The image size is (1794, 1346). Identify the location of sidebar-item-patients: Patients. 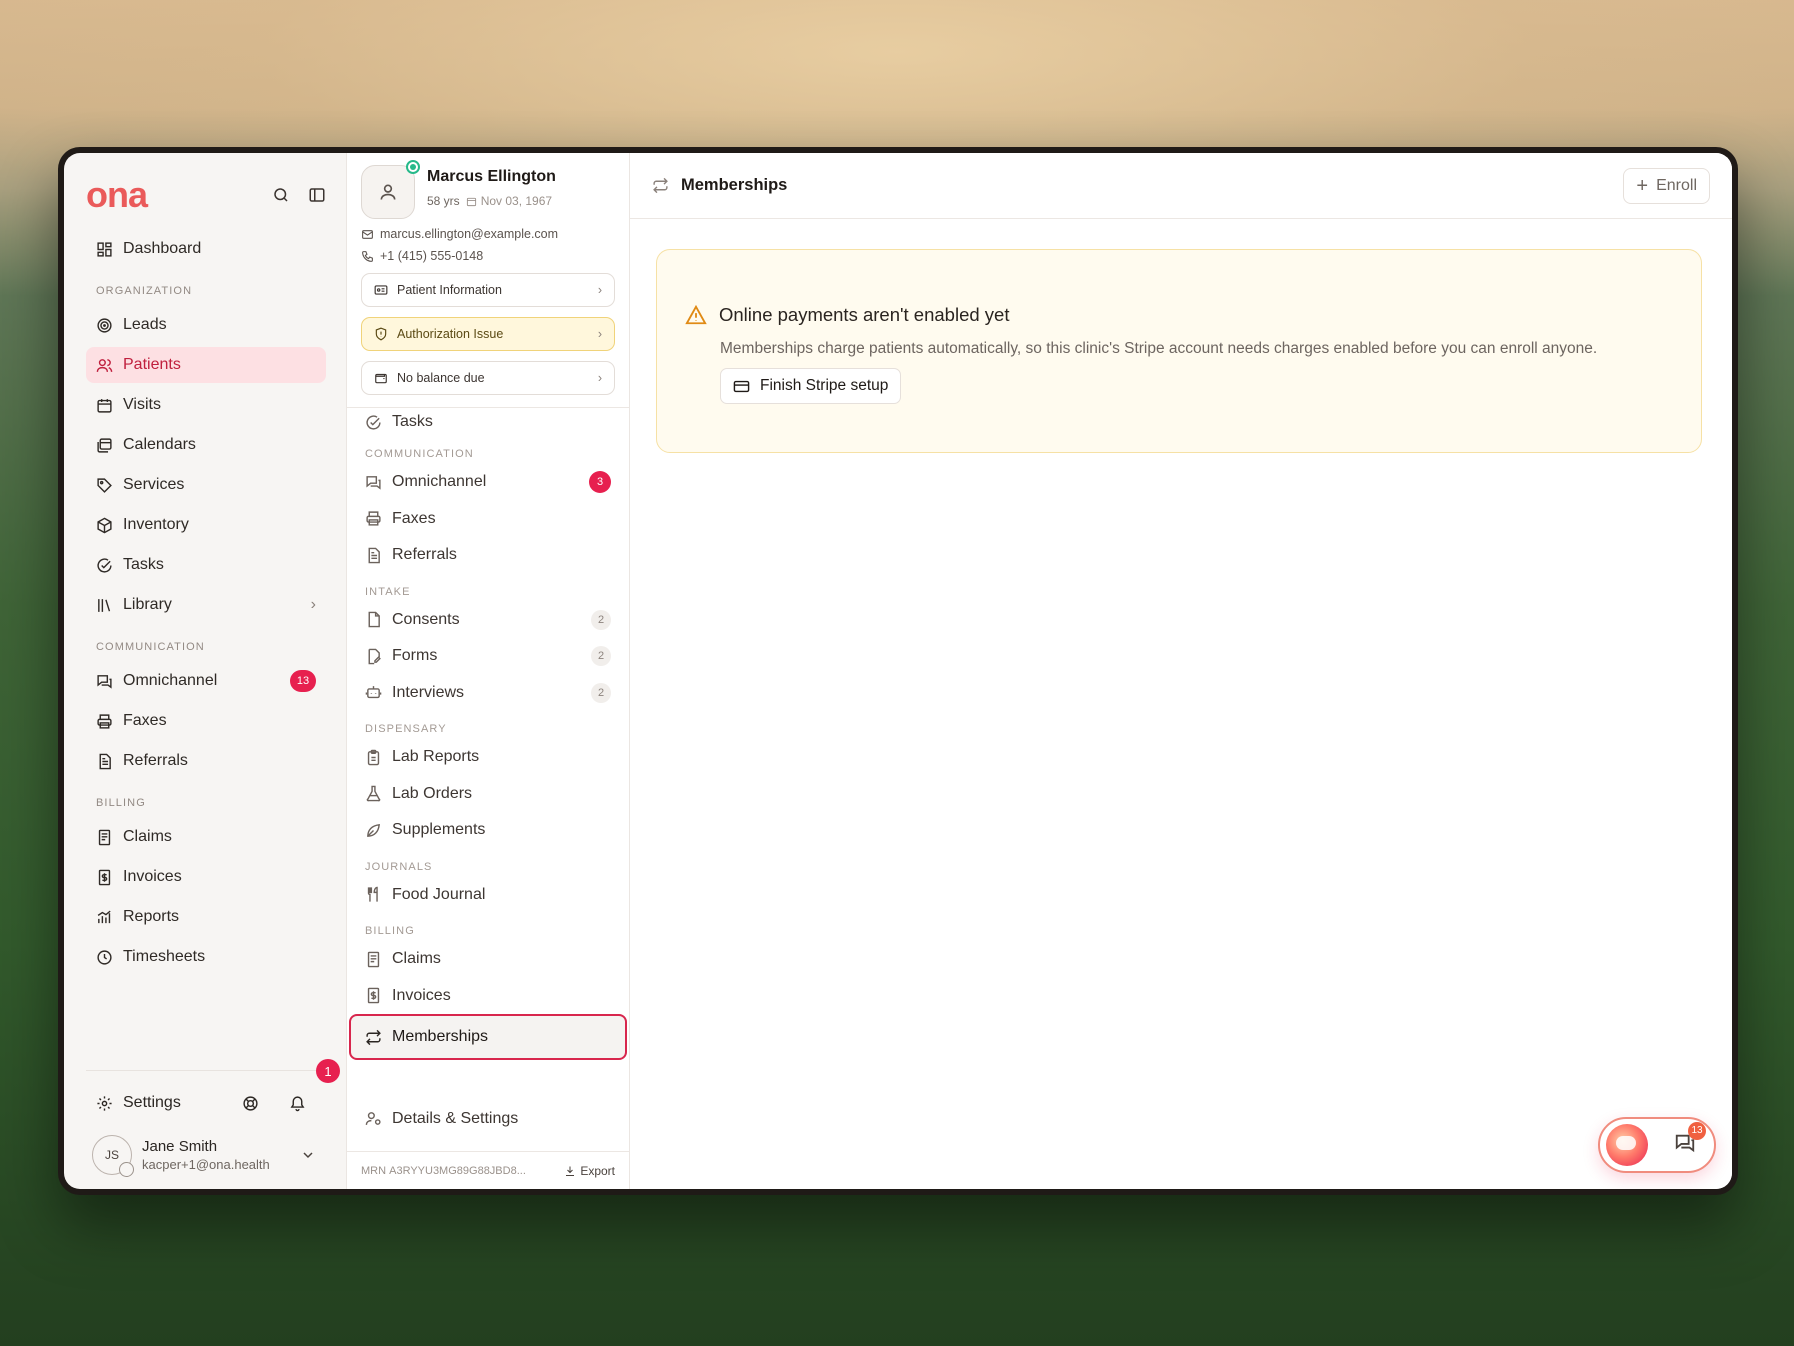
(206, 365).